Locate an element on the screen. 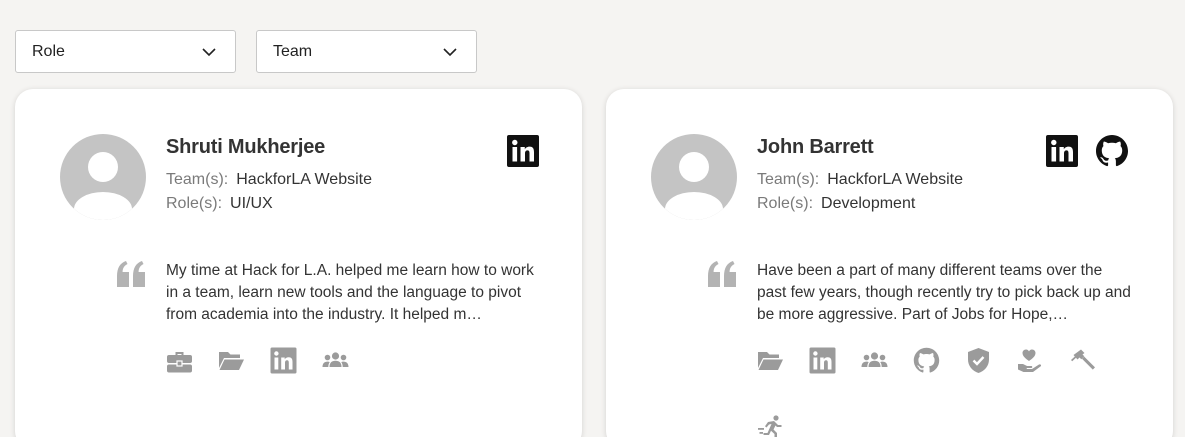 This screenshot has height=437, width=1185. hammer-icon is located at coordinates (1083, 359).